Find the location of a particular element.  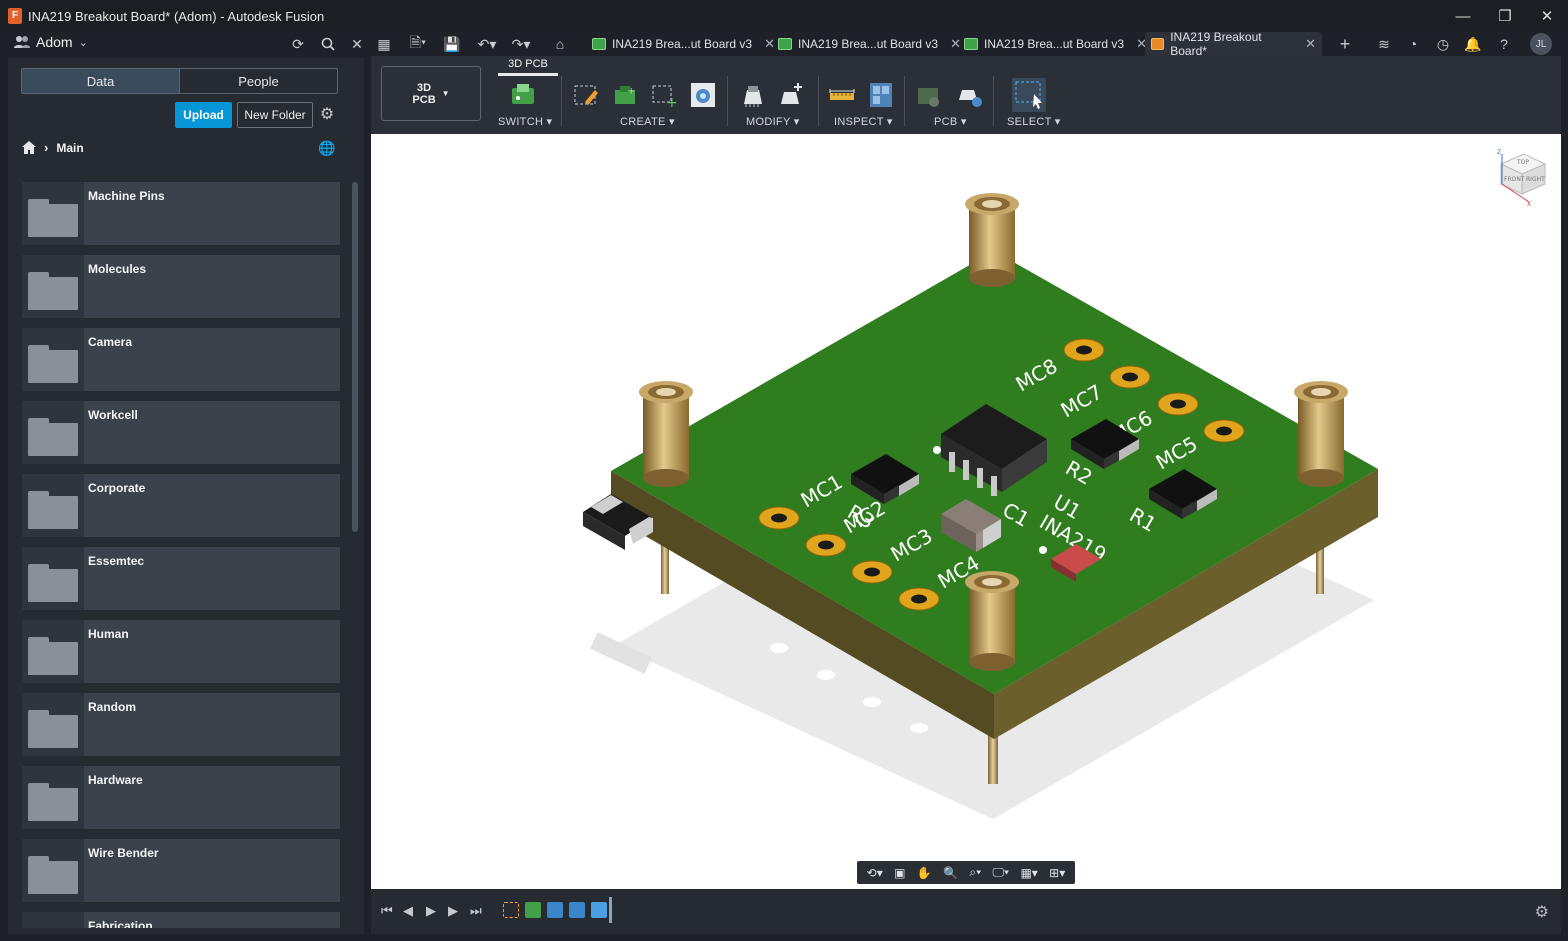

folder-item: Camera is located at coordinates (181, 359).